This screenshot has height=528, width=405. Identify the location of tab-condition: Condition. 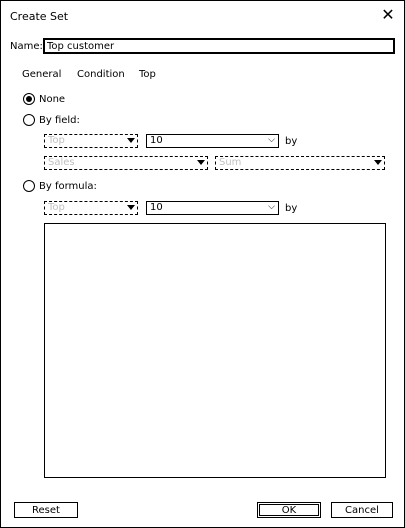
(101, 74).